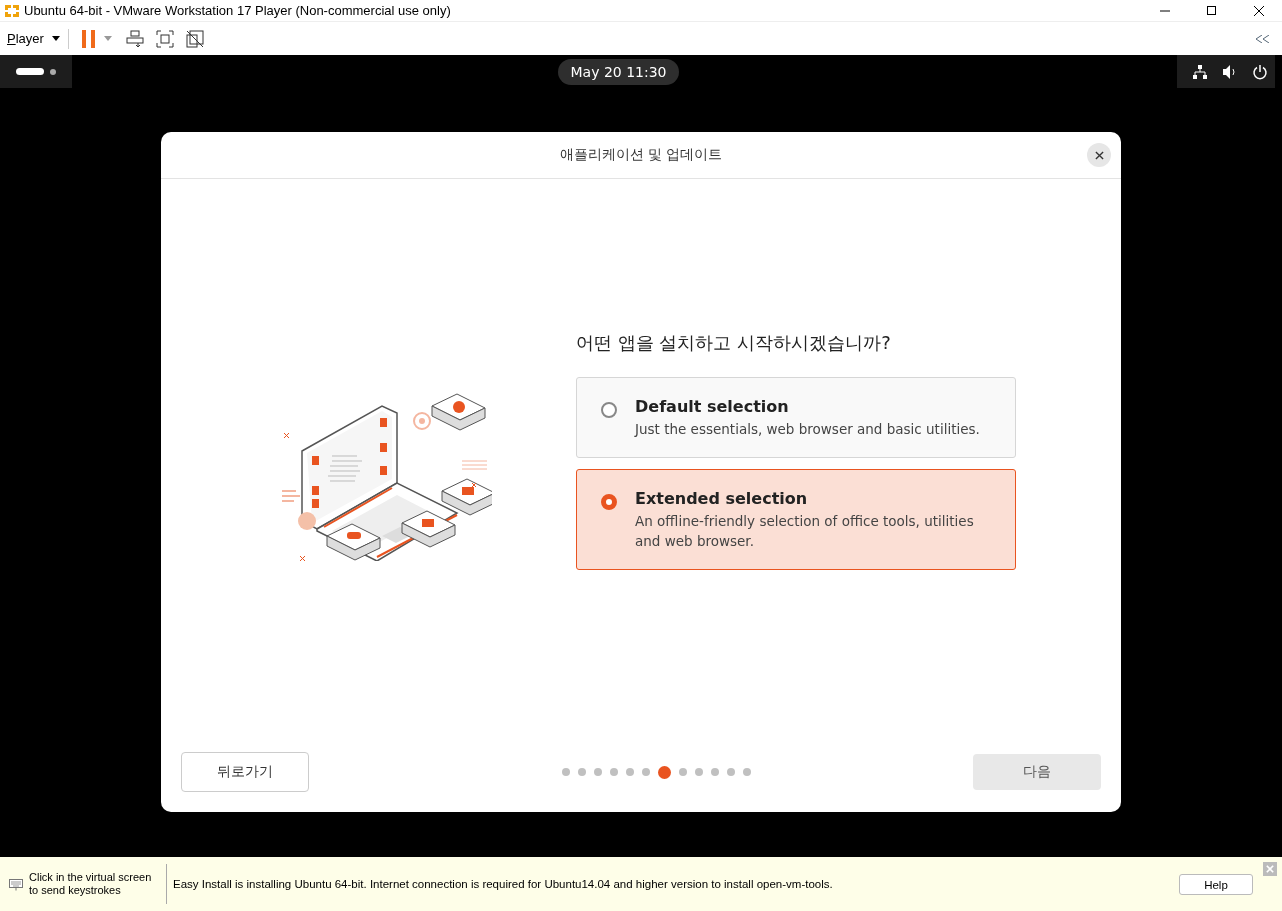 The height and width of the screenshot is (911, 1282). I want to click on window-title: Ubuntu 64-bit - VMware Workstation 17 Player (Non-commercial use only), so click(237, 10).